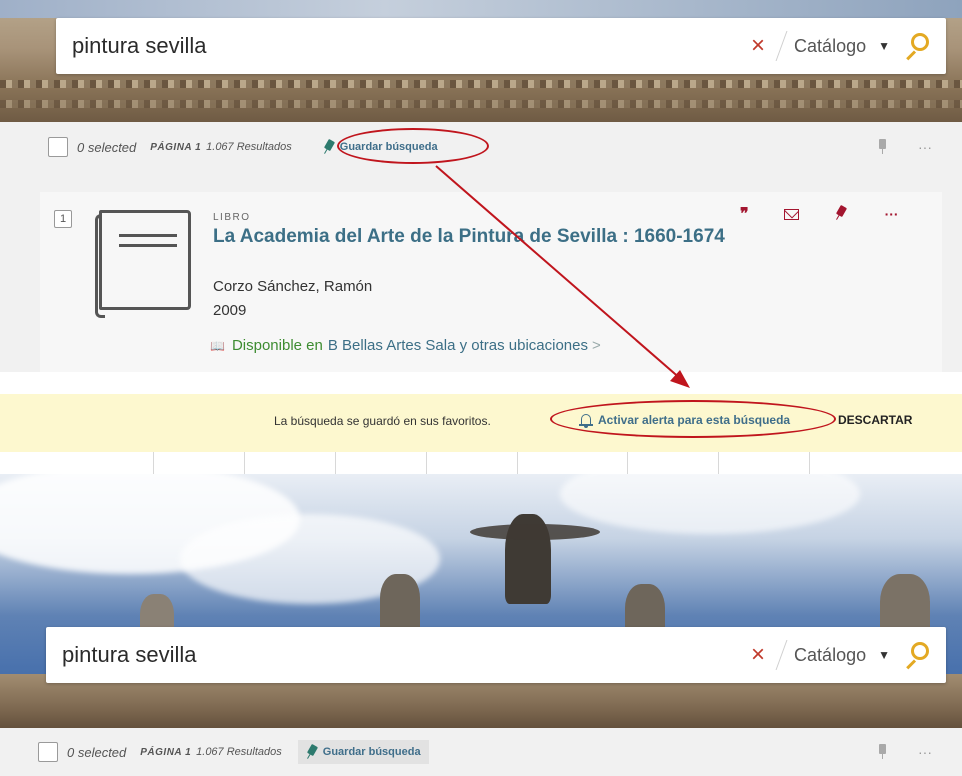 The width and height of the screenshot is (962, 776). I want to click on annotation-arrow, so click(562, 276).